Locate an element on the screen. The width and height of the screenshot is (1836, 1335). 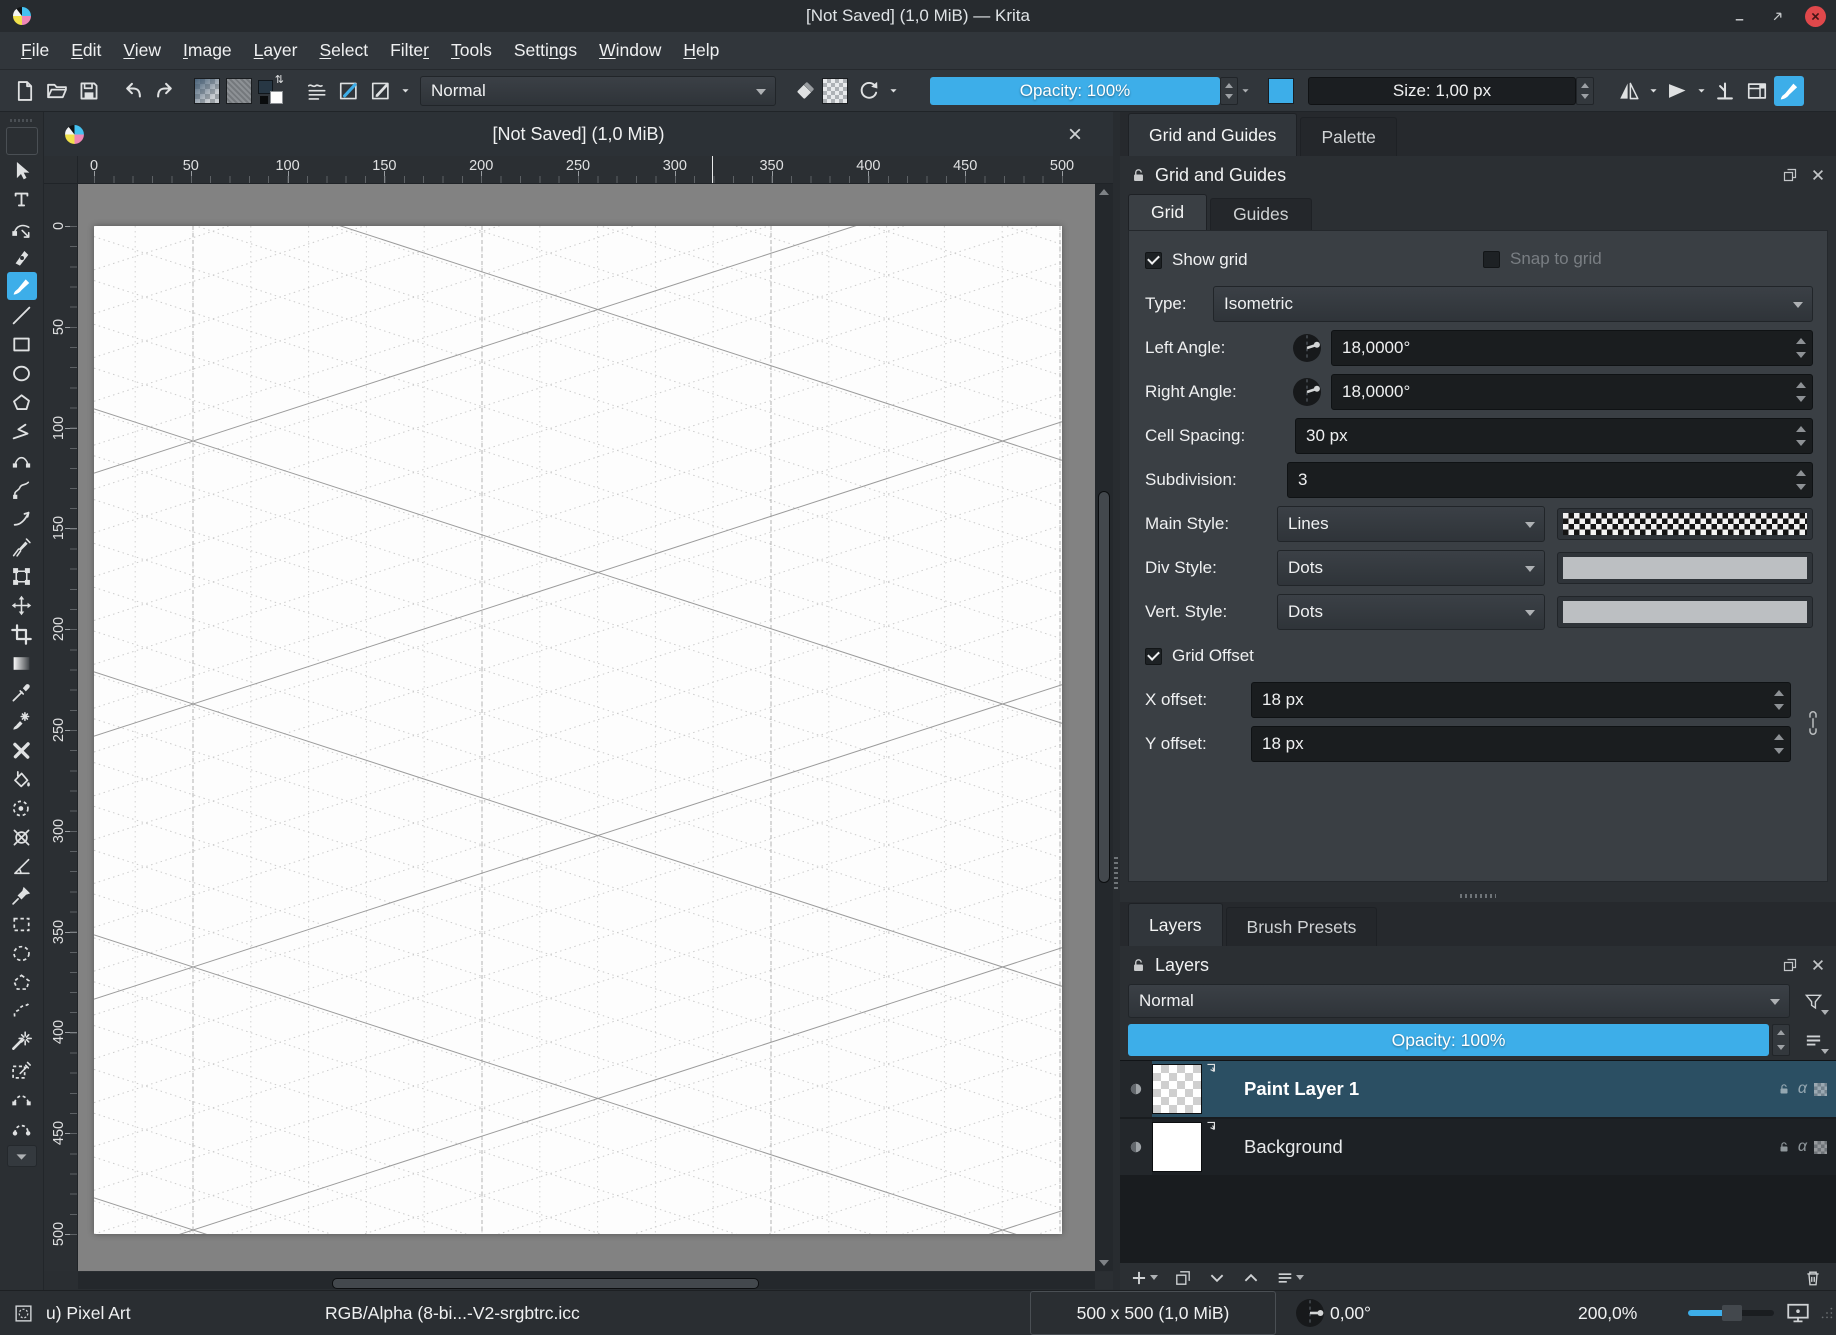
tool-crop-icon is located at coordinates (22, 634).